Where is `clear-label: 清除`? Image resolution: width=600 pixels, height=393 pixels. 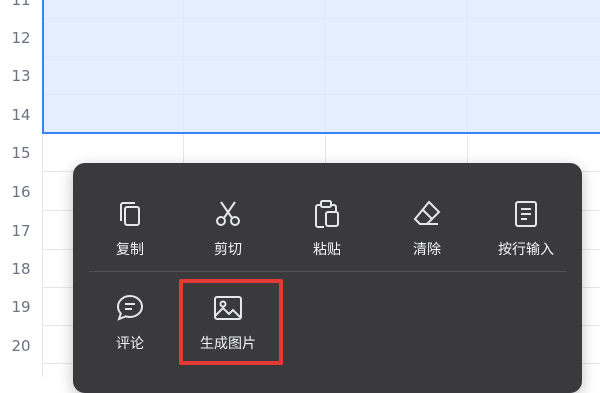 clear-label: 清除 is located at coordinates (427, 250).